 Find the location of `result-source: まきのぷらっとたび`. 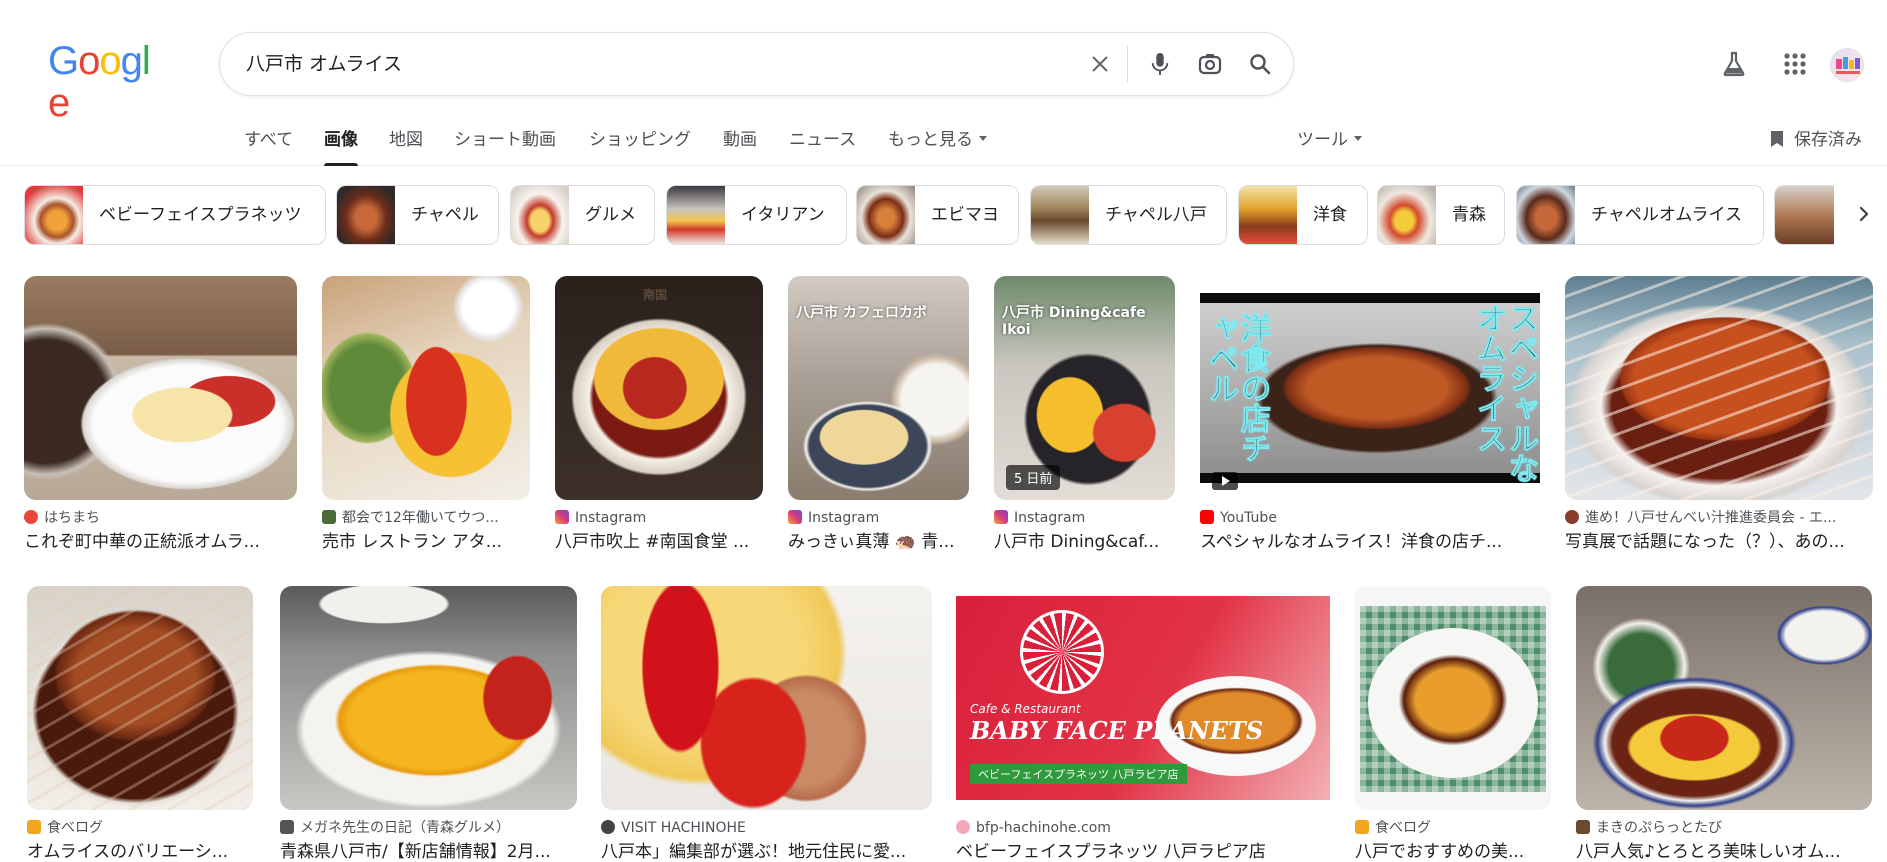

result-source: まきのぷらっとたび is located at coordinates (1724, 828).